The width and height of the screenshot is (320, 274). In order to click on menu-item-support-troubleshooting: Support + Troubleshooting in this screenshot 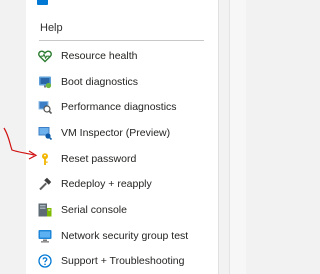, I will do `click(122, 261)`.